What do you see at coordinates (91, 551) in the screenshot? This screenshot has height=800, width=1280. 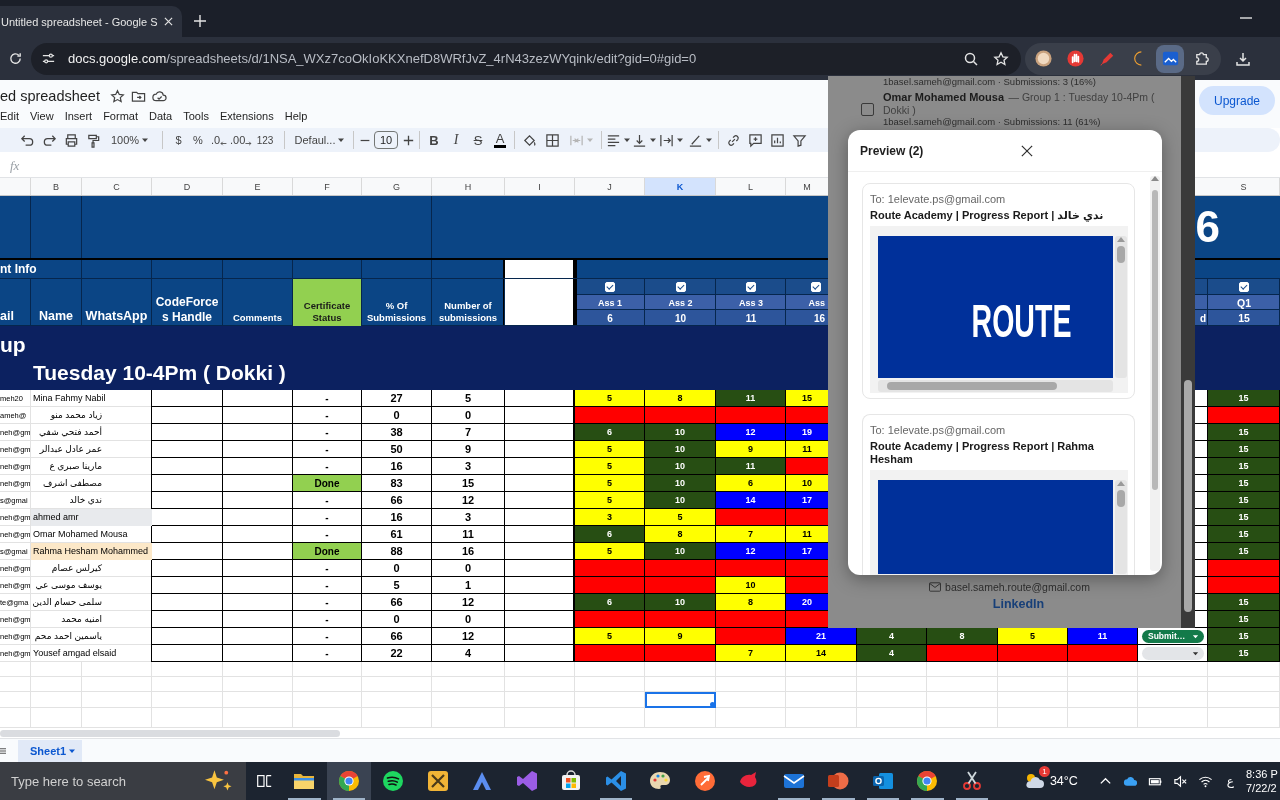 I see `name-cell: Rahma Hesham Mohammed` at bounding box center [91, 551].